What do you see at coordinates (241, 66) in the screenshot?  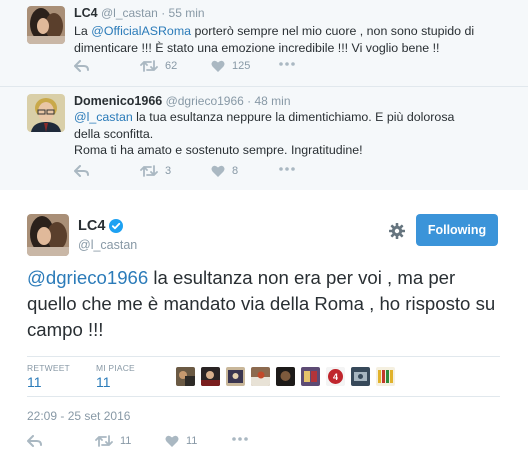 I see `like-count: 125` at bounding box center [241, 66].